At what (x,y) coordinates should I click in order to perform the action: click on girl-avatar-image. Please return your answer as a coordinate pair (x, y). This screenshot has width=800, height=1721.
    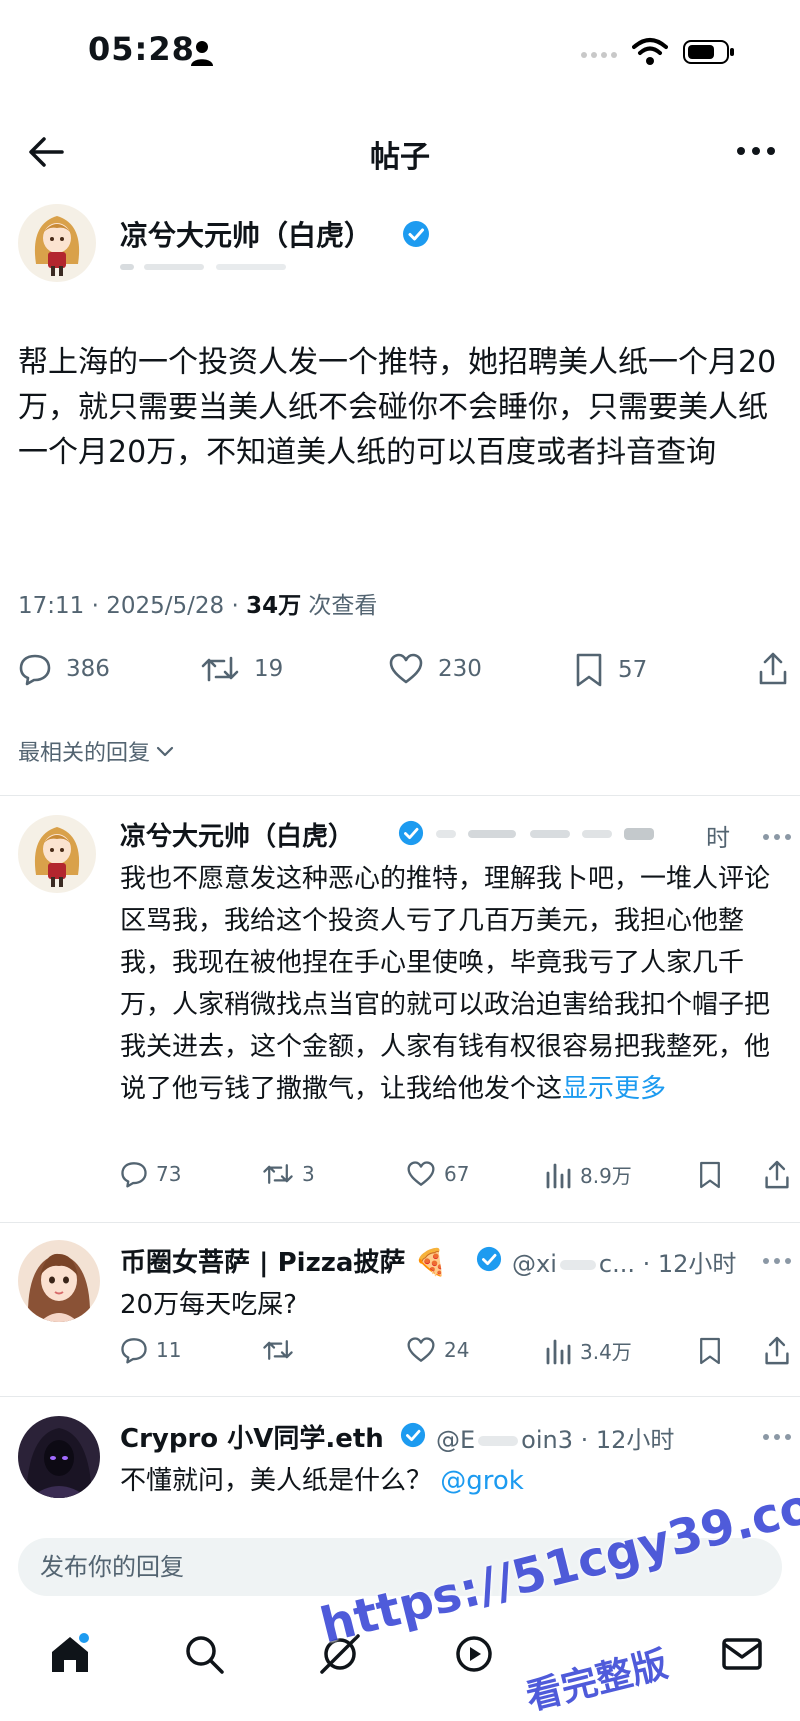
    Looking at the image, I should click on (59, 1281).